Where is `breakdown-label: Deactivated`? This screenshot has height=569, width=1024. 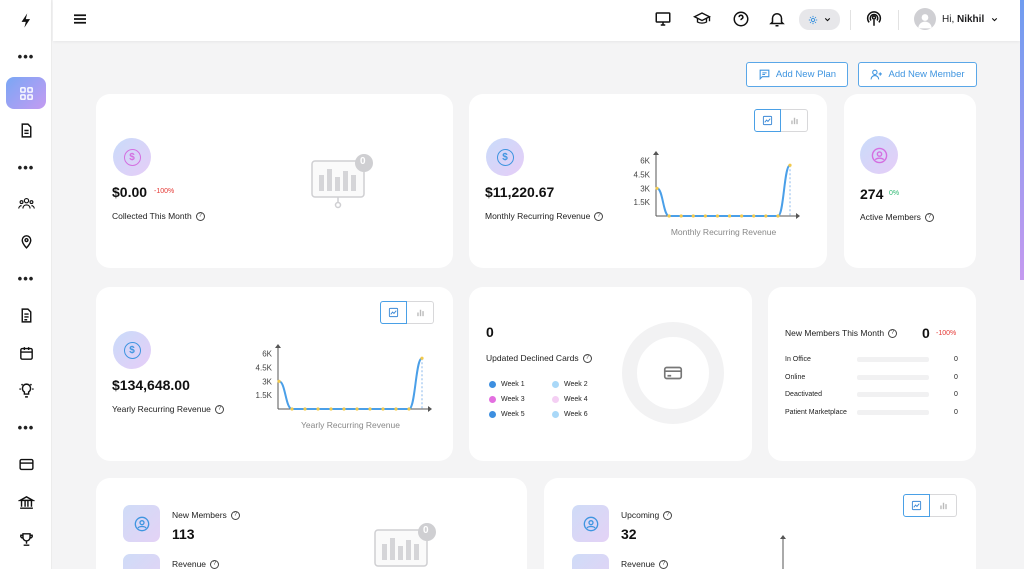 breakdown-label: Deactivated is located at coordinates (803, 394).